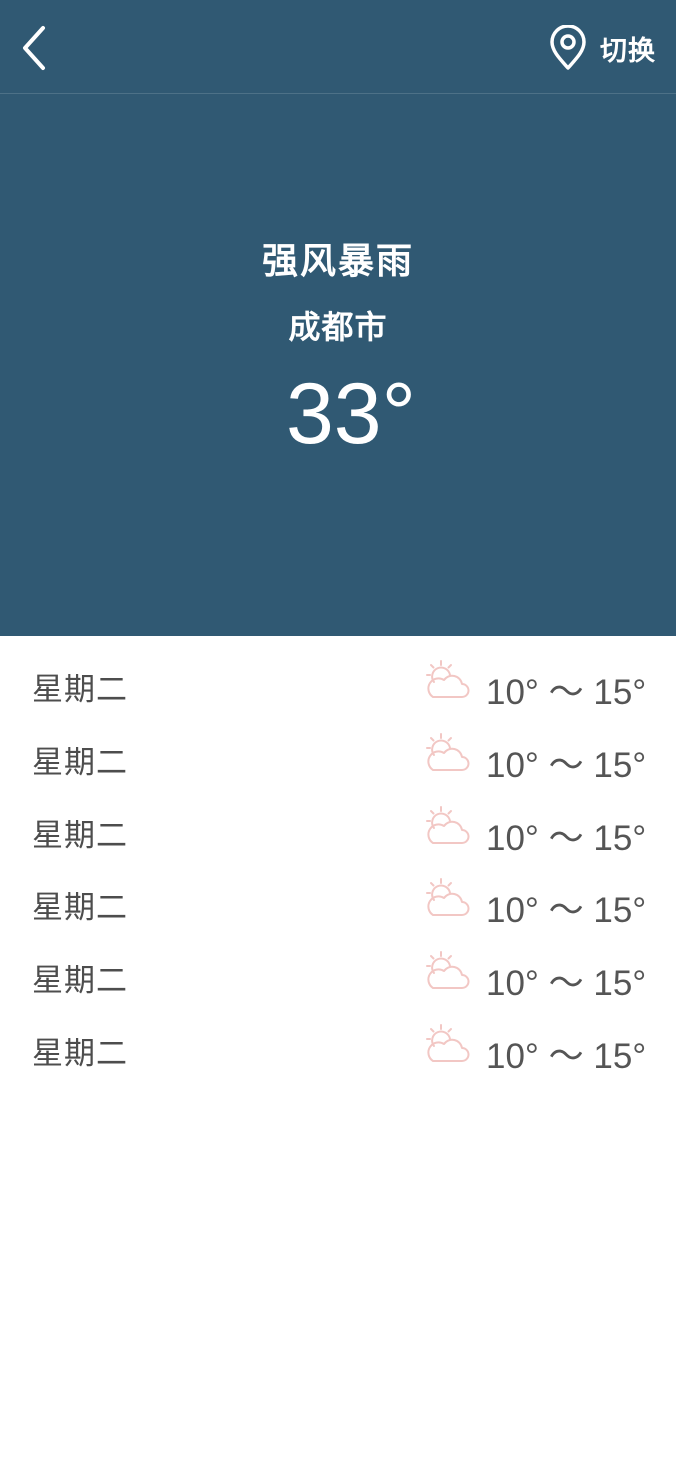 The image size is (676, 1474). Describe the element at coordinates (351, 414) in the screenshot. I see `current-temperature: 33°` at that location.